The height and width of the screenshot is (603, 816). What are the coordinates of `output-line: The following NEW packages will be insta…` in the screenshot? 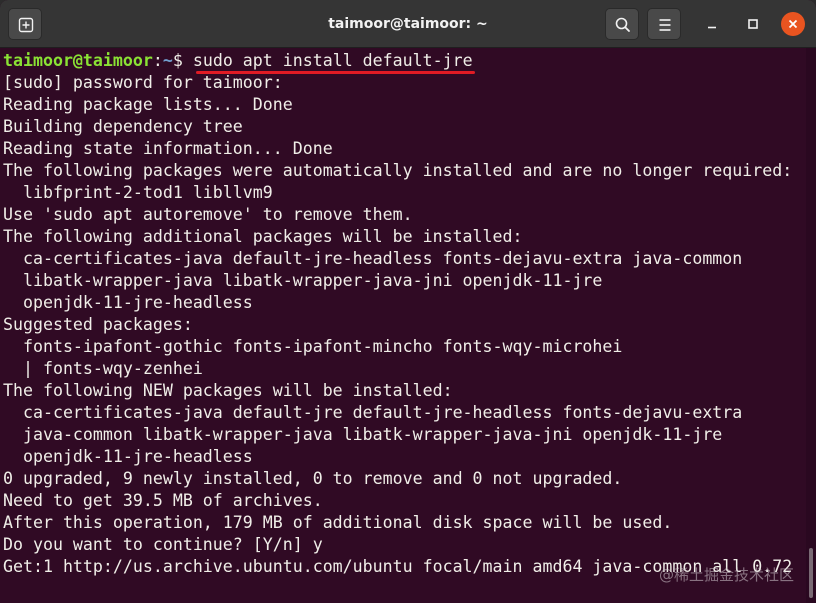 It's located at (228, 390).